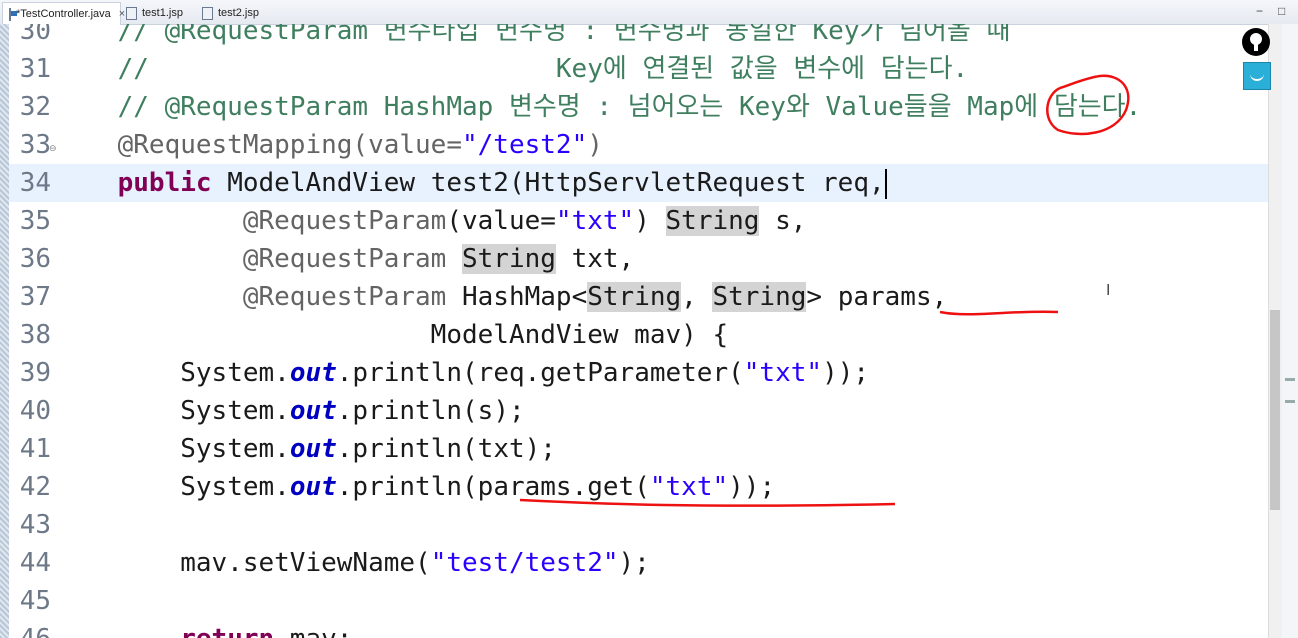 The image size is (1298, 638). Describe the element at coordinates (35, 145) in the screenshot. I see `line-number: 33` at that location.